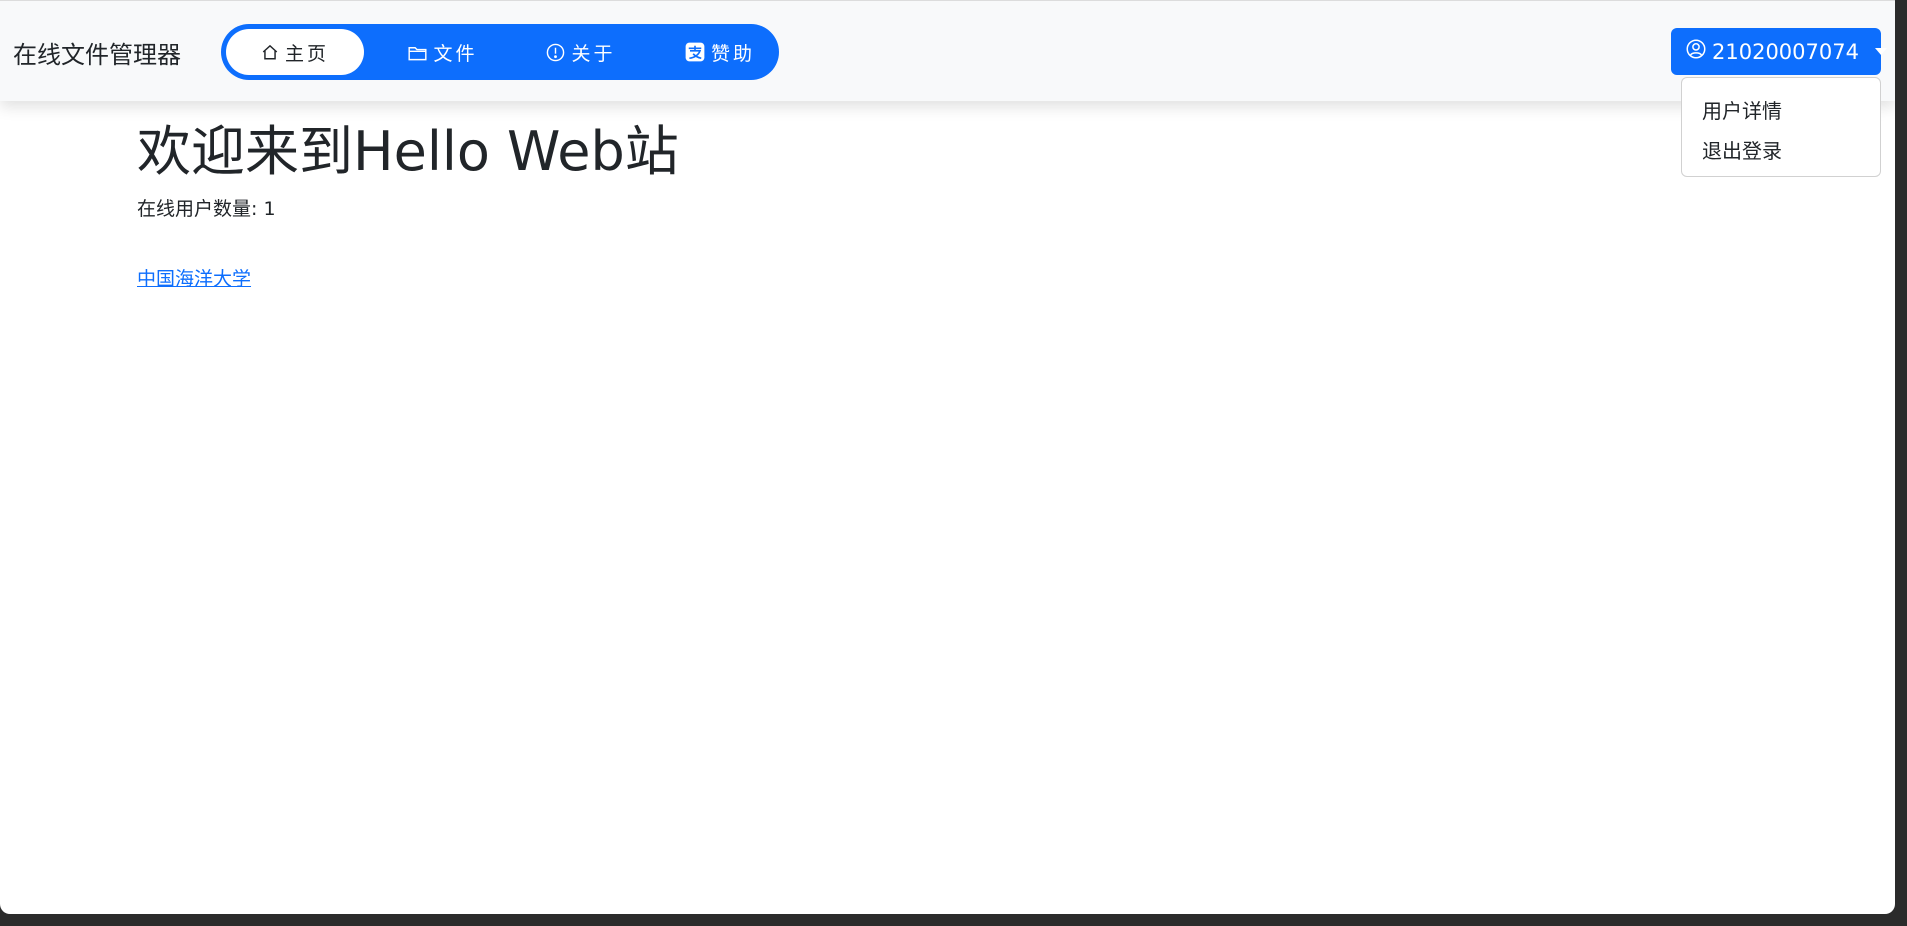  Describe the element at coordinates (947, 50) in the screenshot. I see `navbar: 在线文件管理器 主页 文件 关于 赞助 21020007074` at that location.